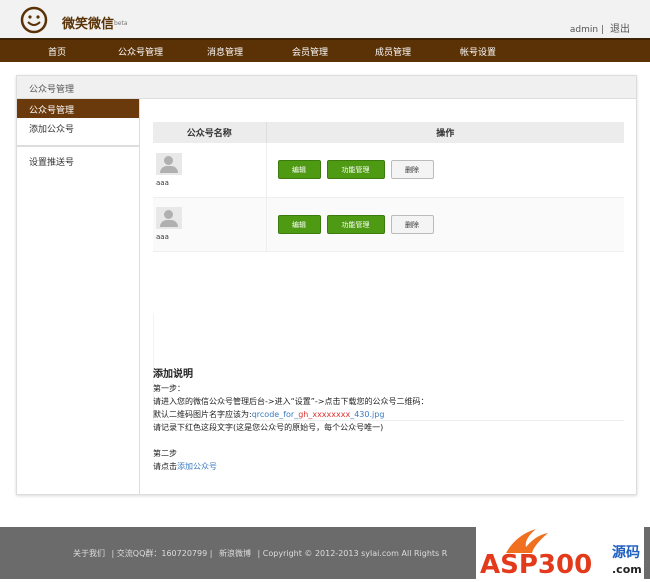 Image resolution: width=650 pixels, height=582 pixels. What do you see at coordinates (620, 29) in the screenshot?
I see `logout-link: 退出` at bounding box center [620, 29].